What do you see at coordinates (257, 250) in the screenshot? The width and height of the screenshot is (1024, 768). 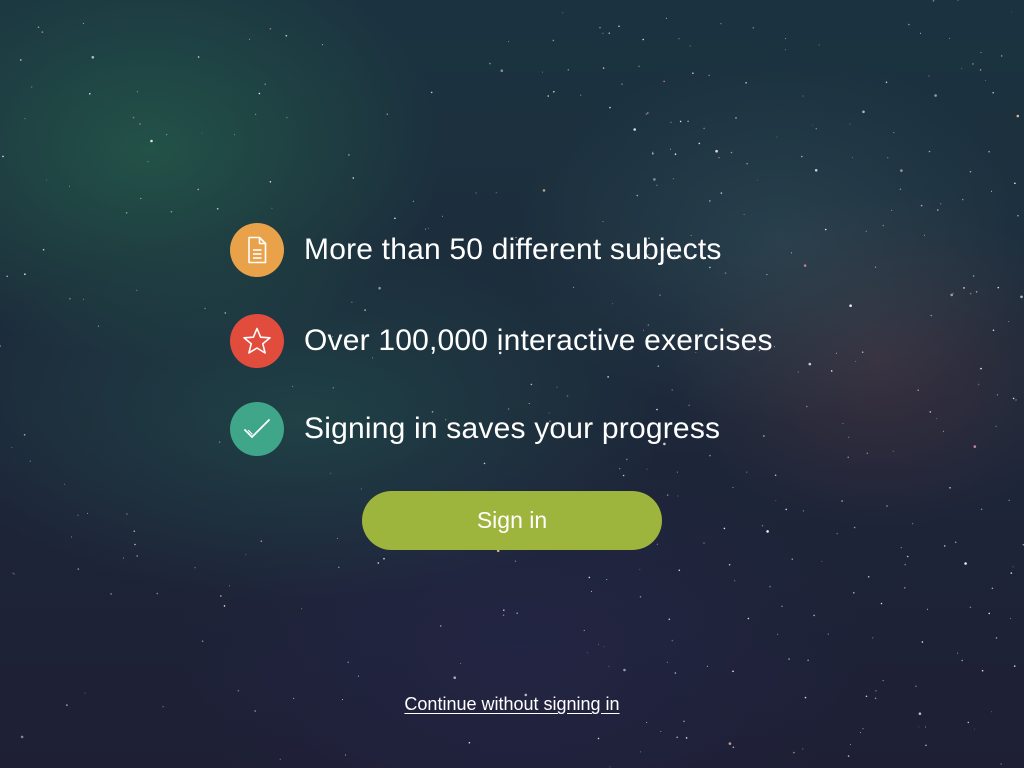 I see `document-icon` at bounding box center [257, 250].